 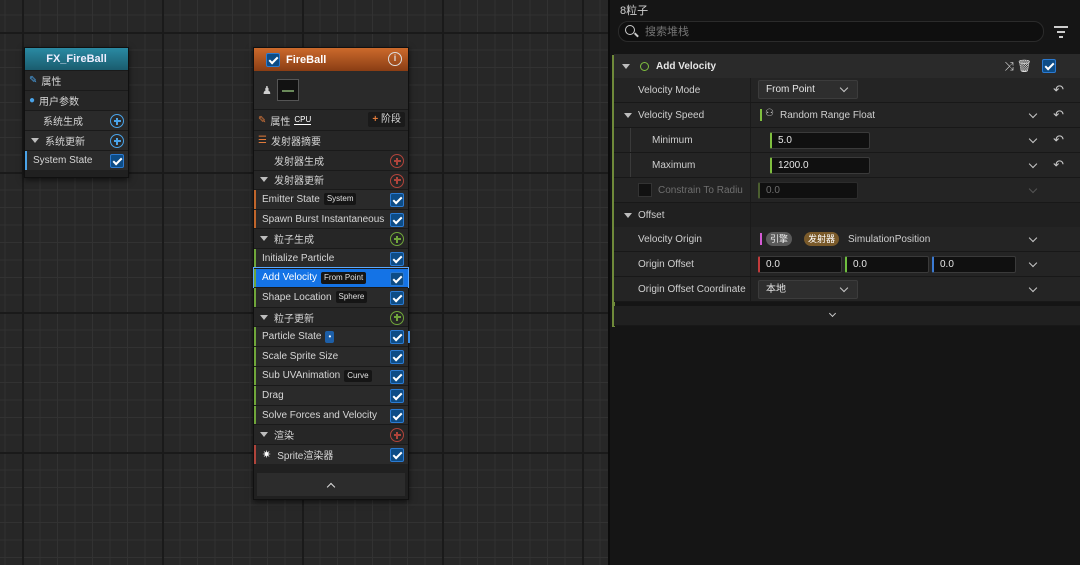 I want to click on origin-offset-x-input: 0.0, so click(x=800, y=264).